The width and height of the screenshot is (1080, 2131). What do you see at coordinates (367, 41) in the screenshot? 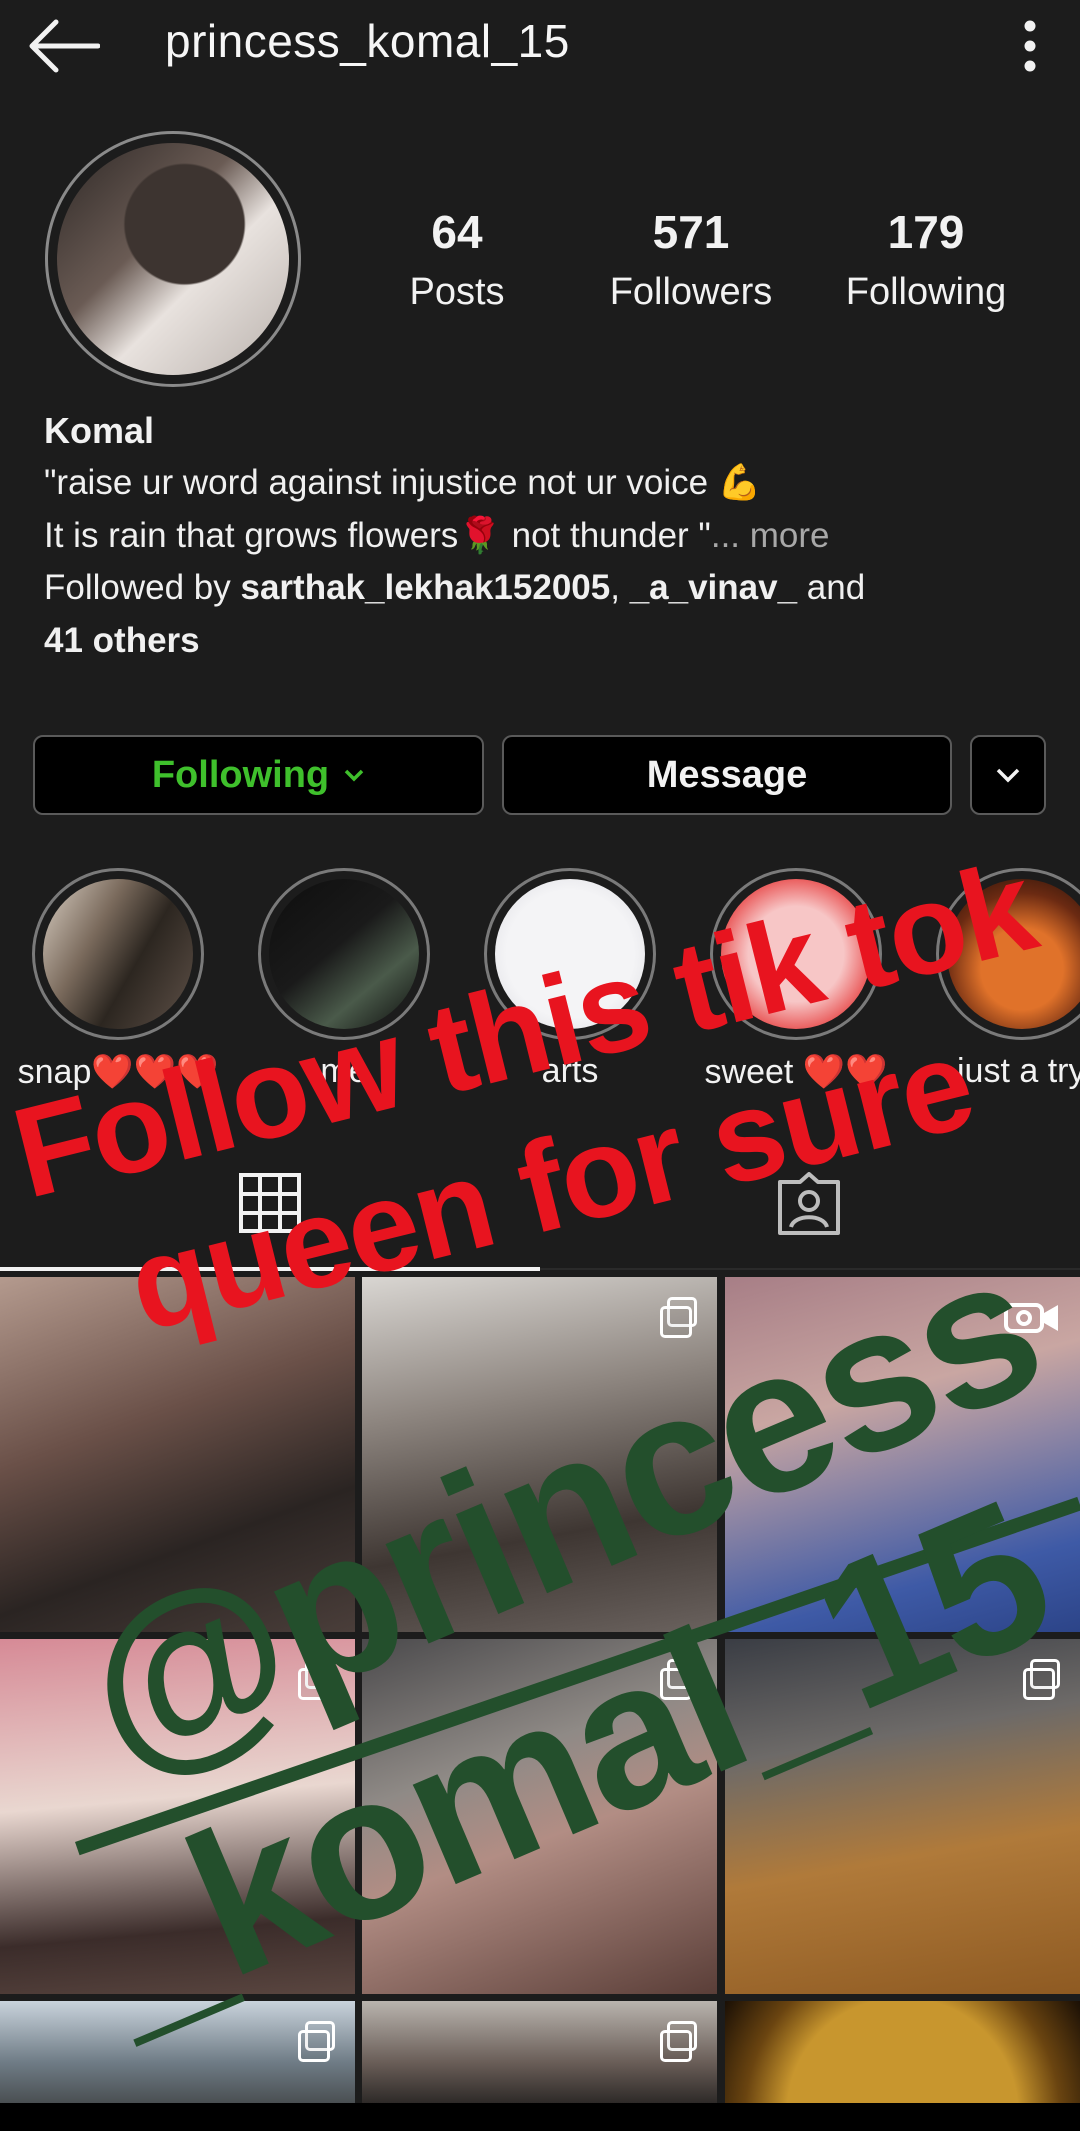
I see `profile-username: princess_komal_15` at bounding box center [367, 41].